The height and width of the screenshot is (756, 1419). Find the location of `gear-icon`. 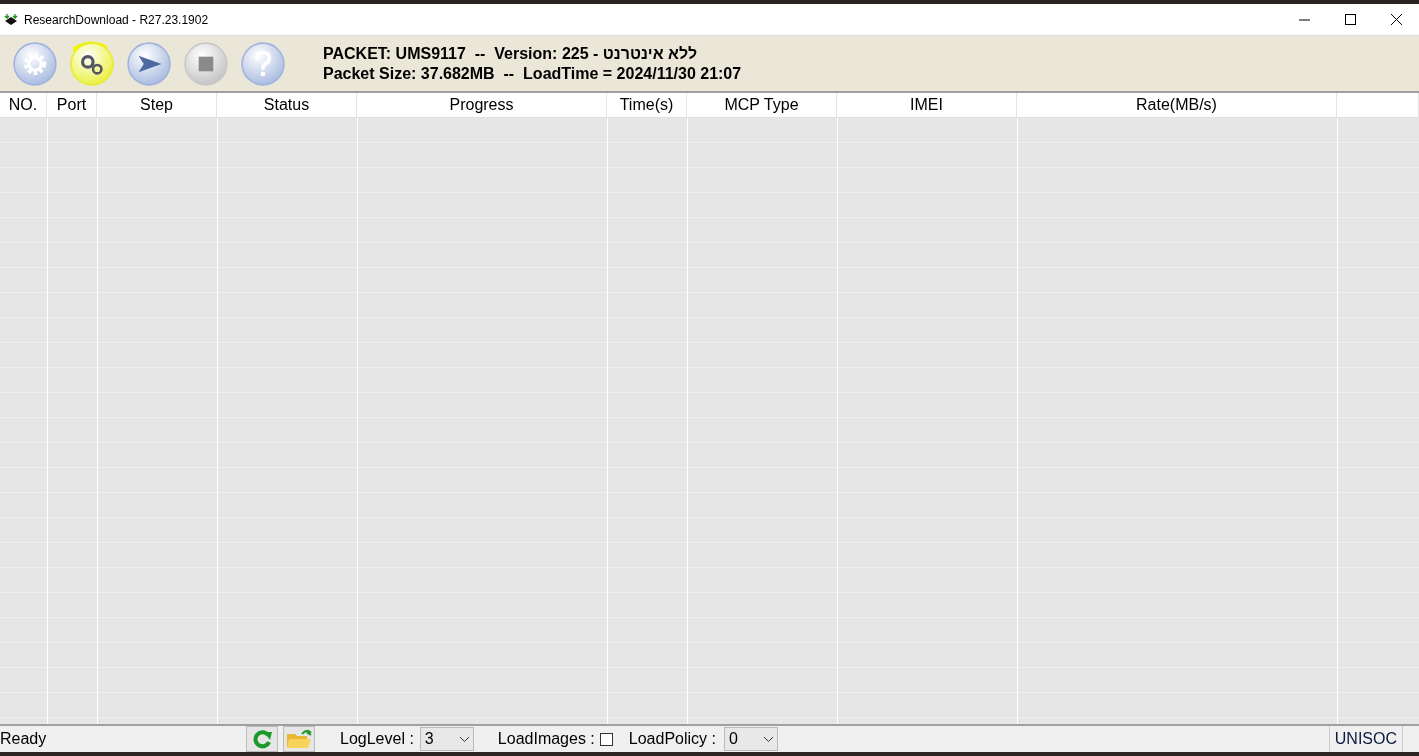

gear-icon is located at coordinates (35, 63).